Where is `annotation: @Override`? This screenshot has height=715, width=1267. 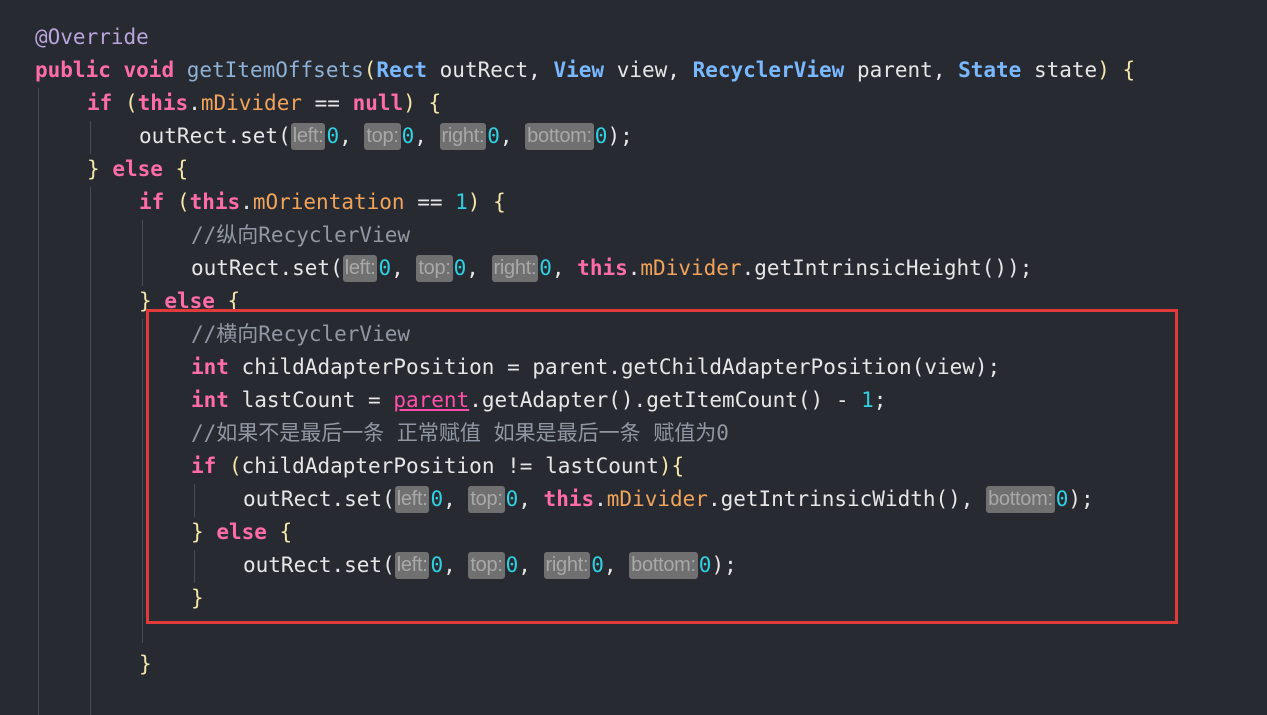 annotation: @Override is located at coordinates (92, 37).